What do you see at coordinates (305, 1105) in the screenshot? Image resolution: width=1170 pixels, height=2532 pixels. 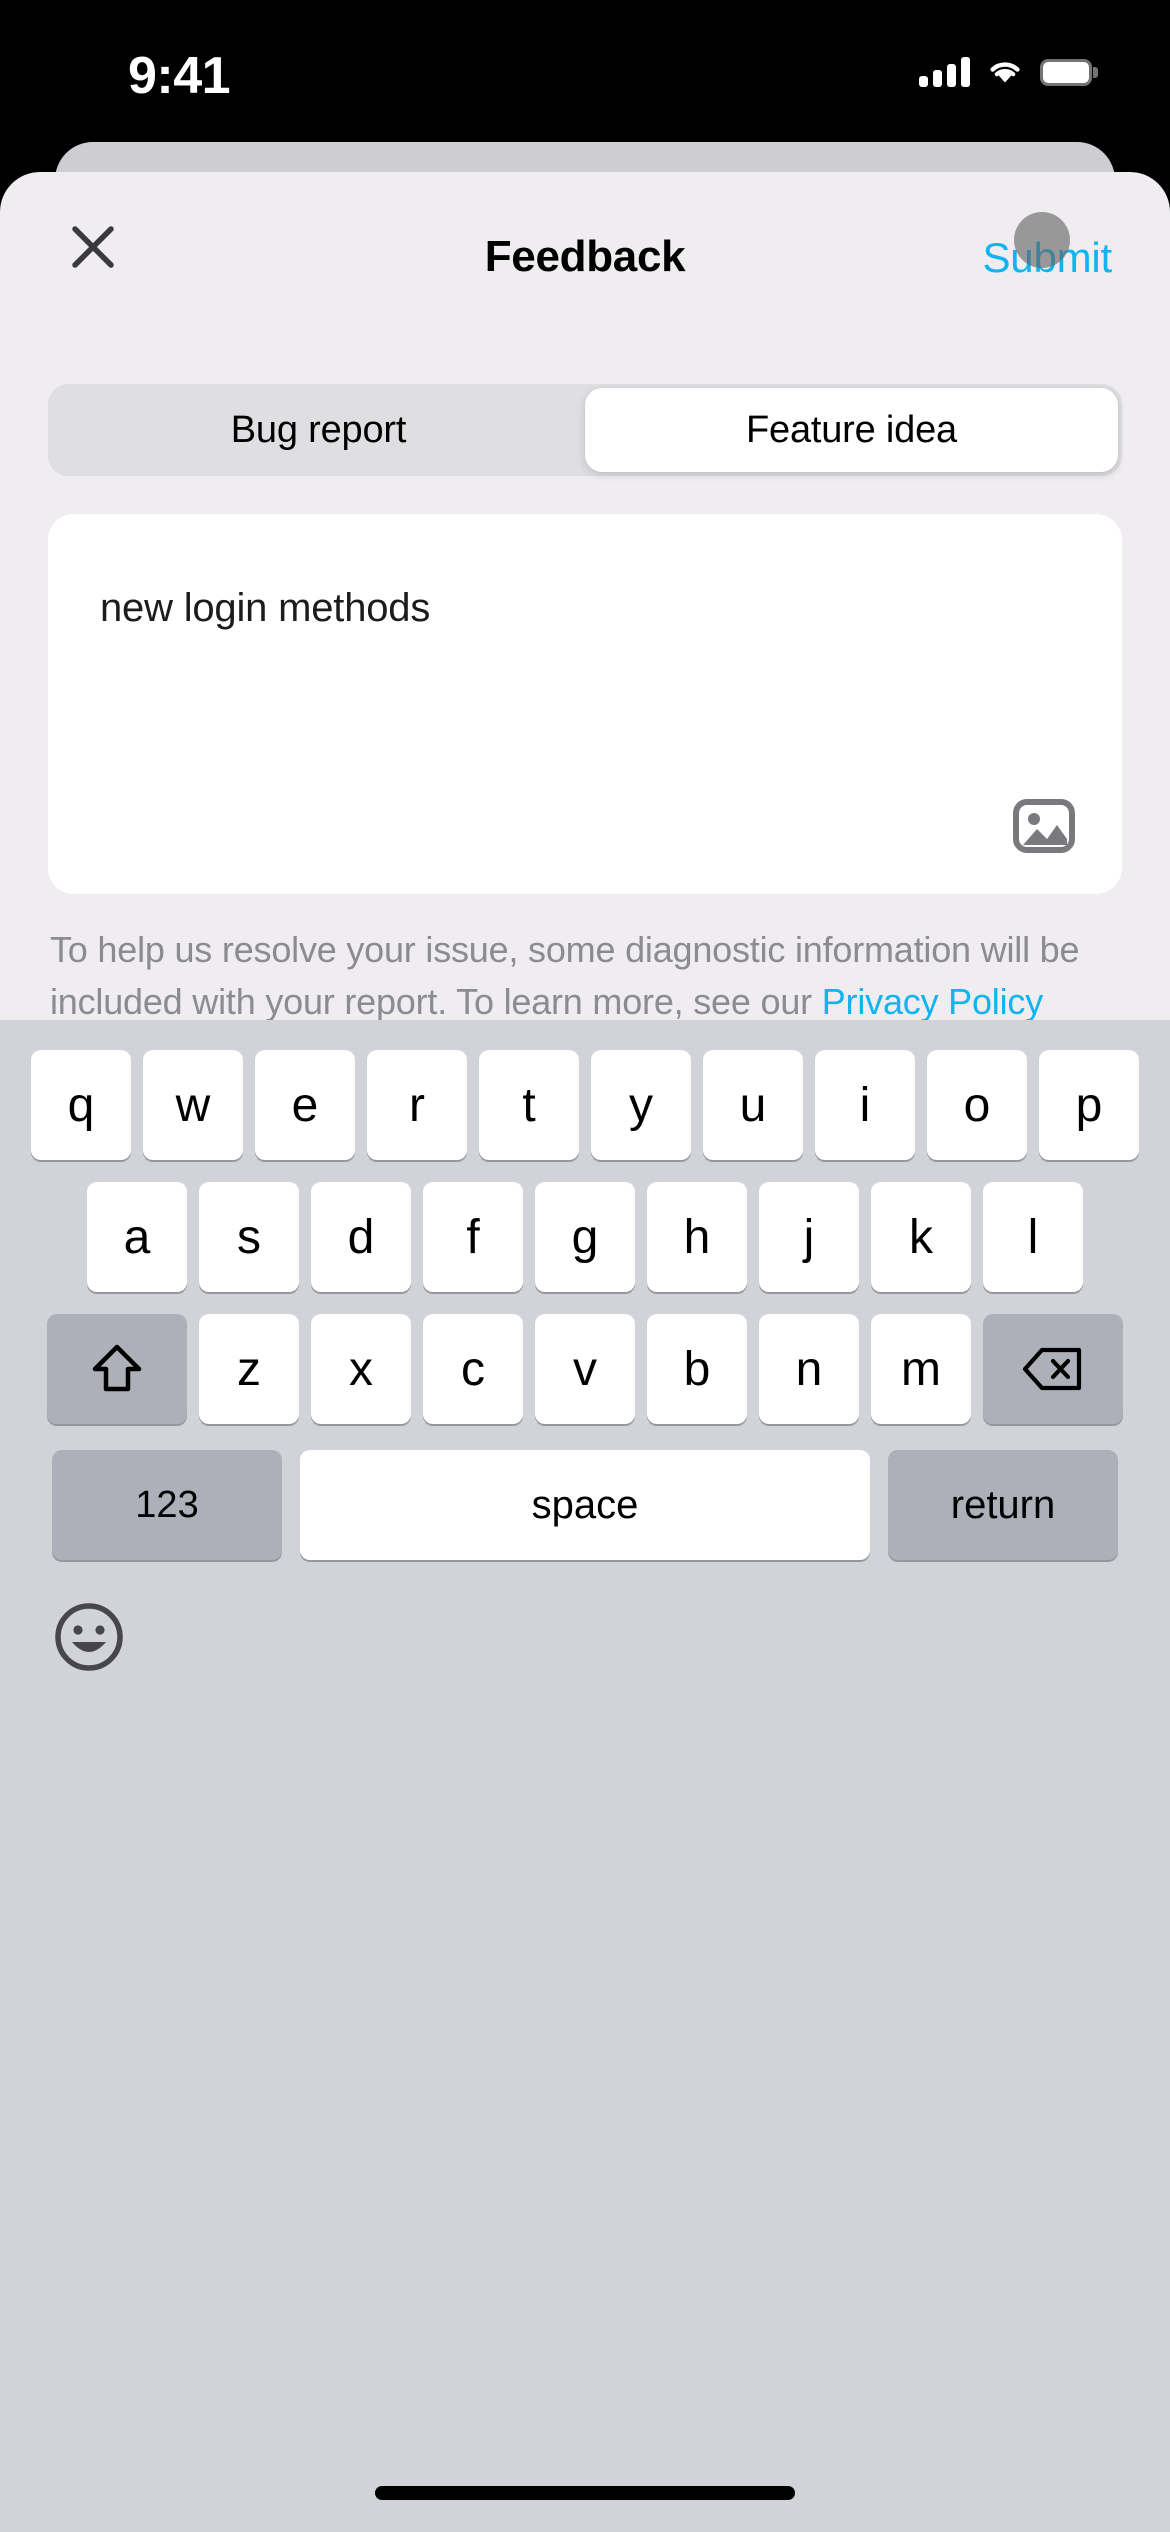 I see `key-e: e` at bounding box center [305, 1105].